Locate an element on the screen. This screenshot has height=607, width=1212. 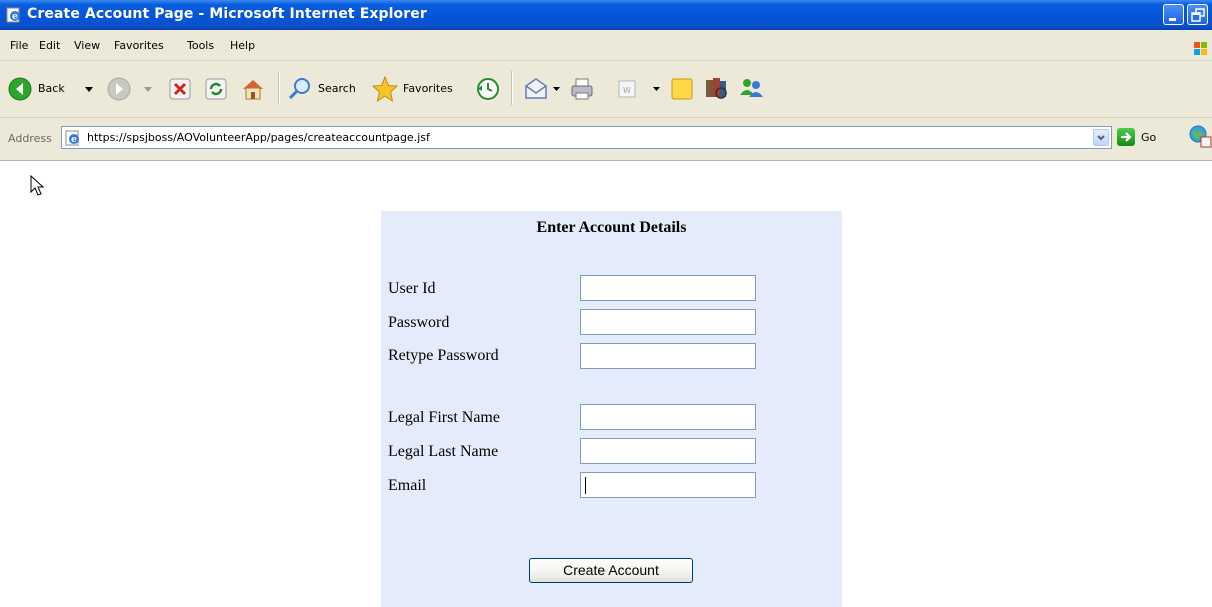
go-arrow-icon is located at coordinates (1126, 137).